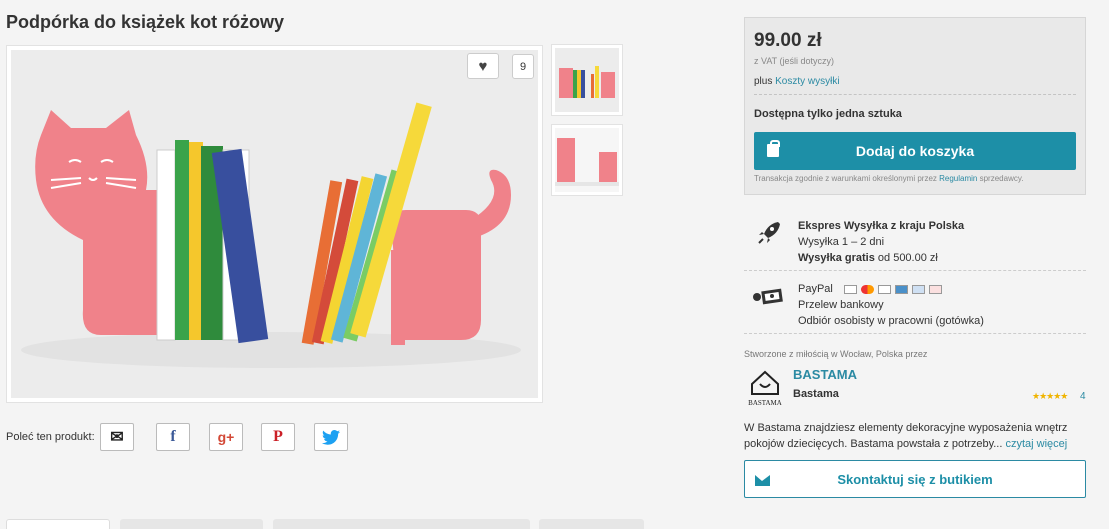 The image size is (1109, 529). I want to click on shipping-title: Ekspres Wysyłka z kraju Polska, so click(881, 226).